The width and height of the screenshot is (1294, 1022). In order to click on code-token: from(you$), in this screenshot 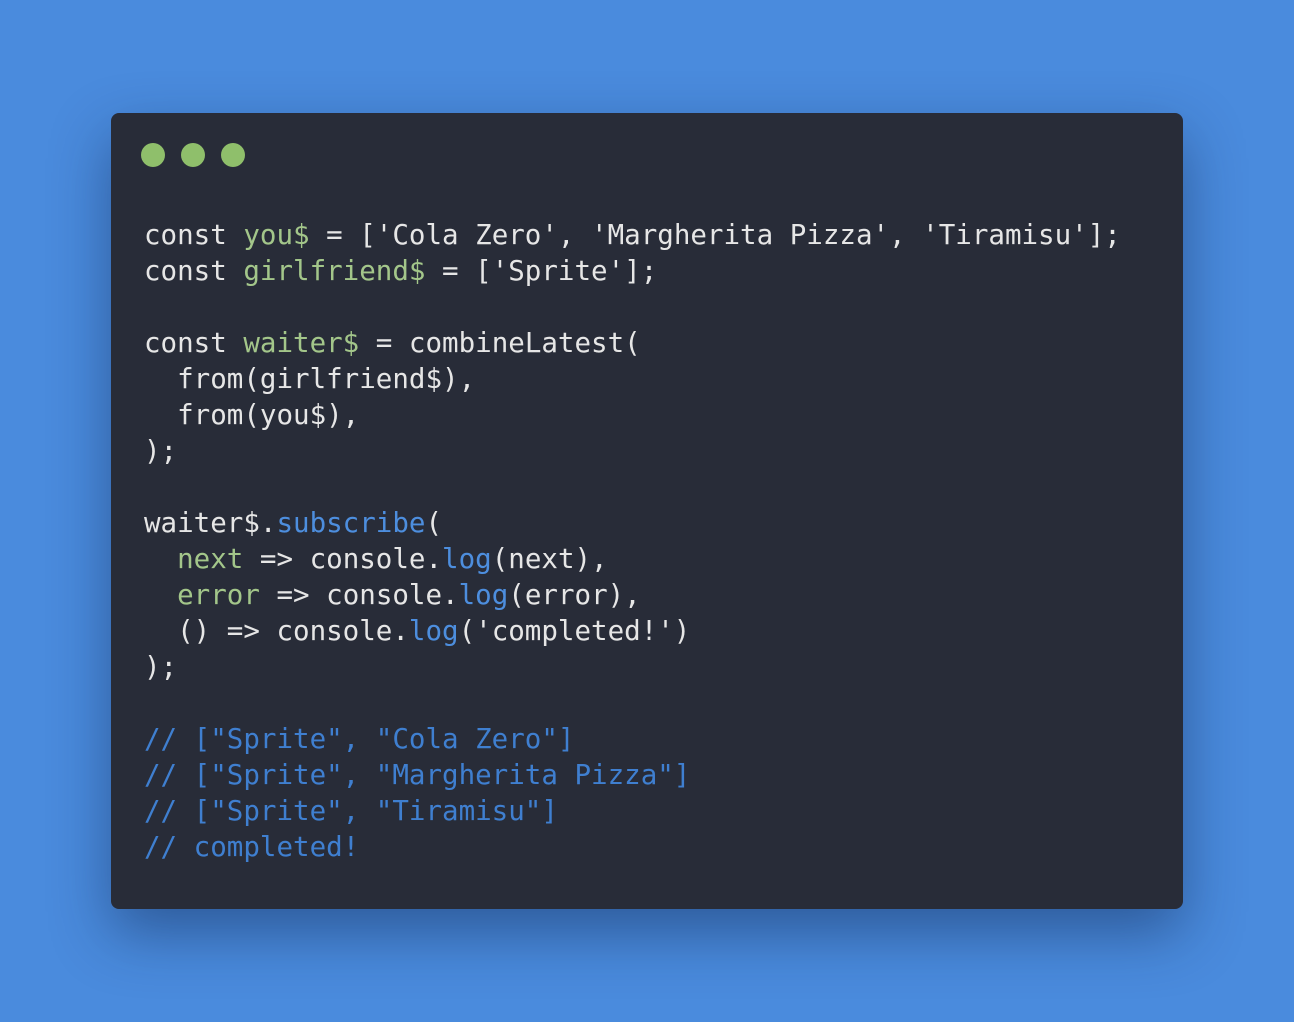, I will do `click(252, 415)`.